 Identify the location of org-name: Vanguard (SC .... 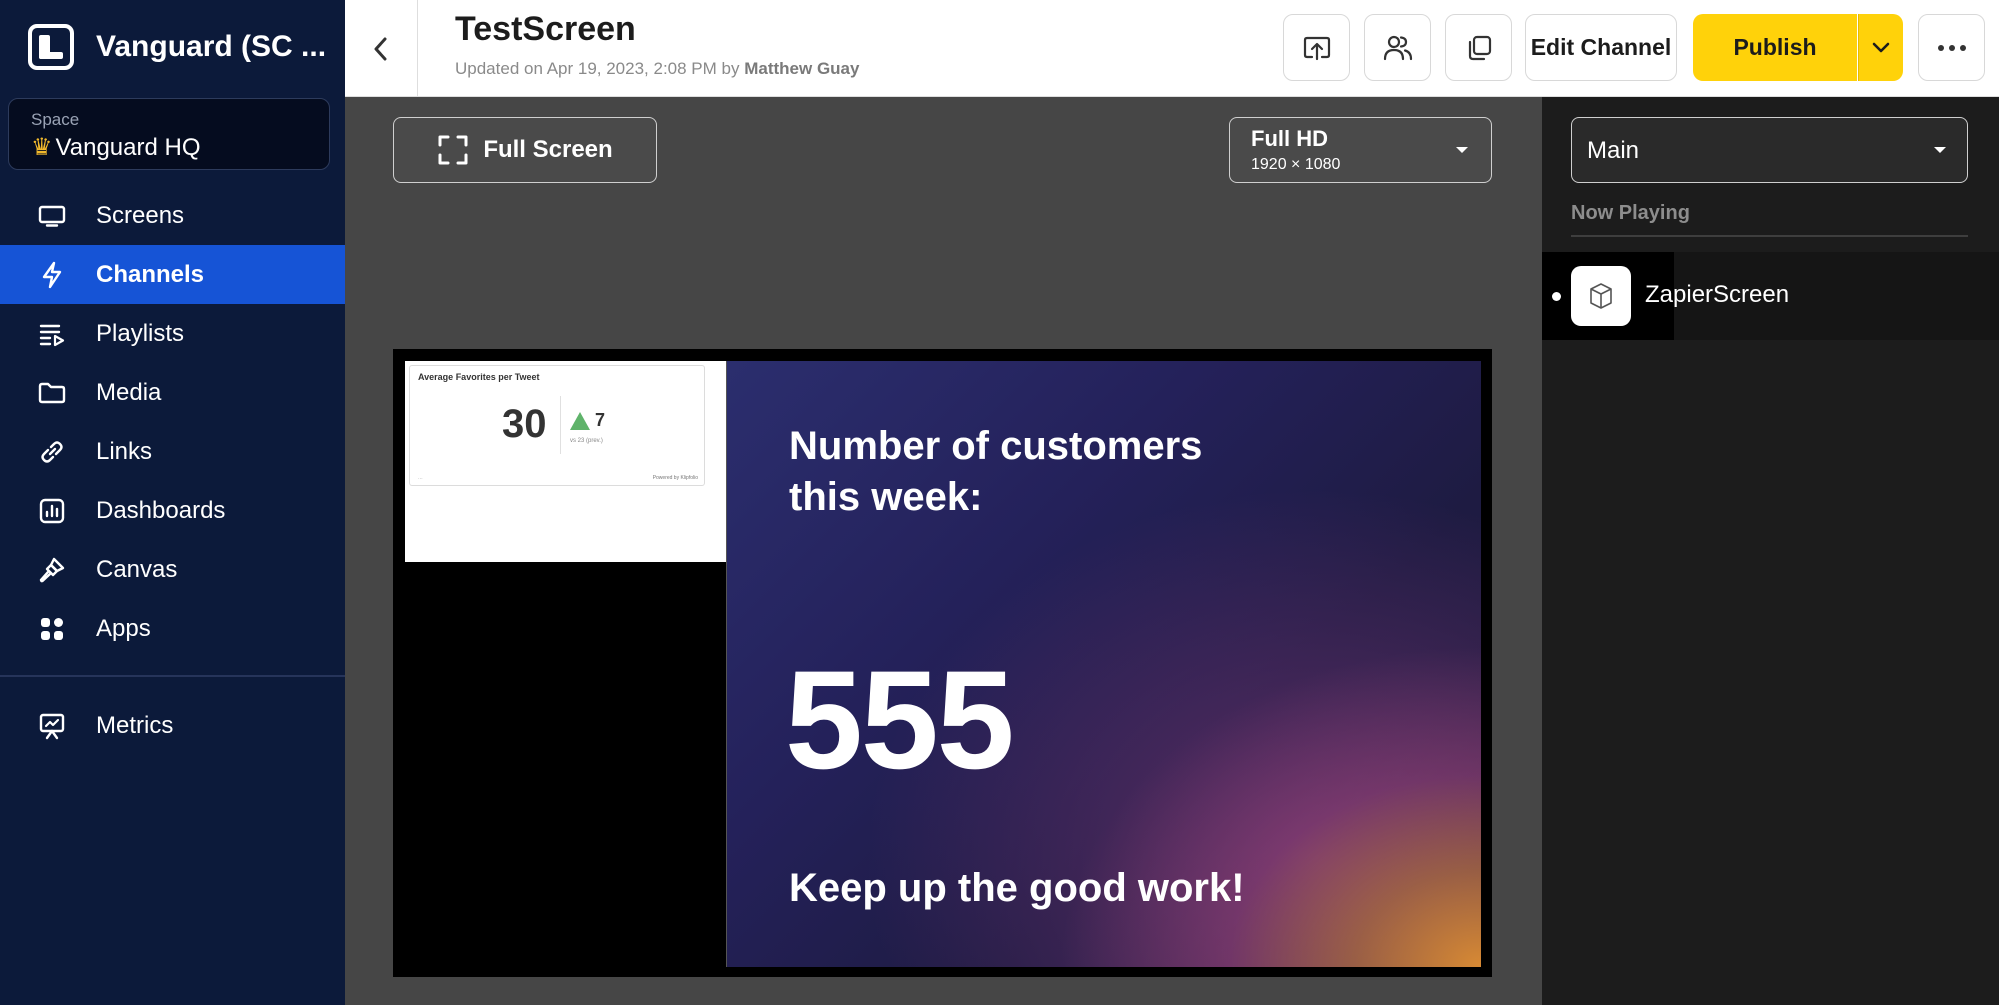
(211, 46).